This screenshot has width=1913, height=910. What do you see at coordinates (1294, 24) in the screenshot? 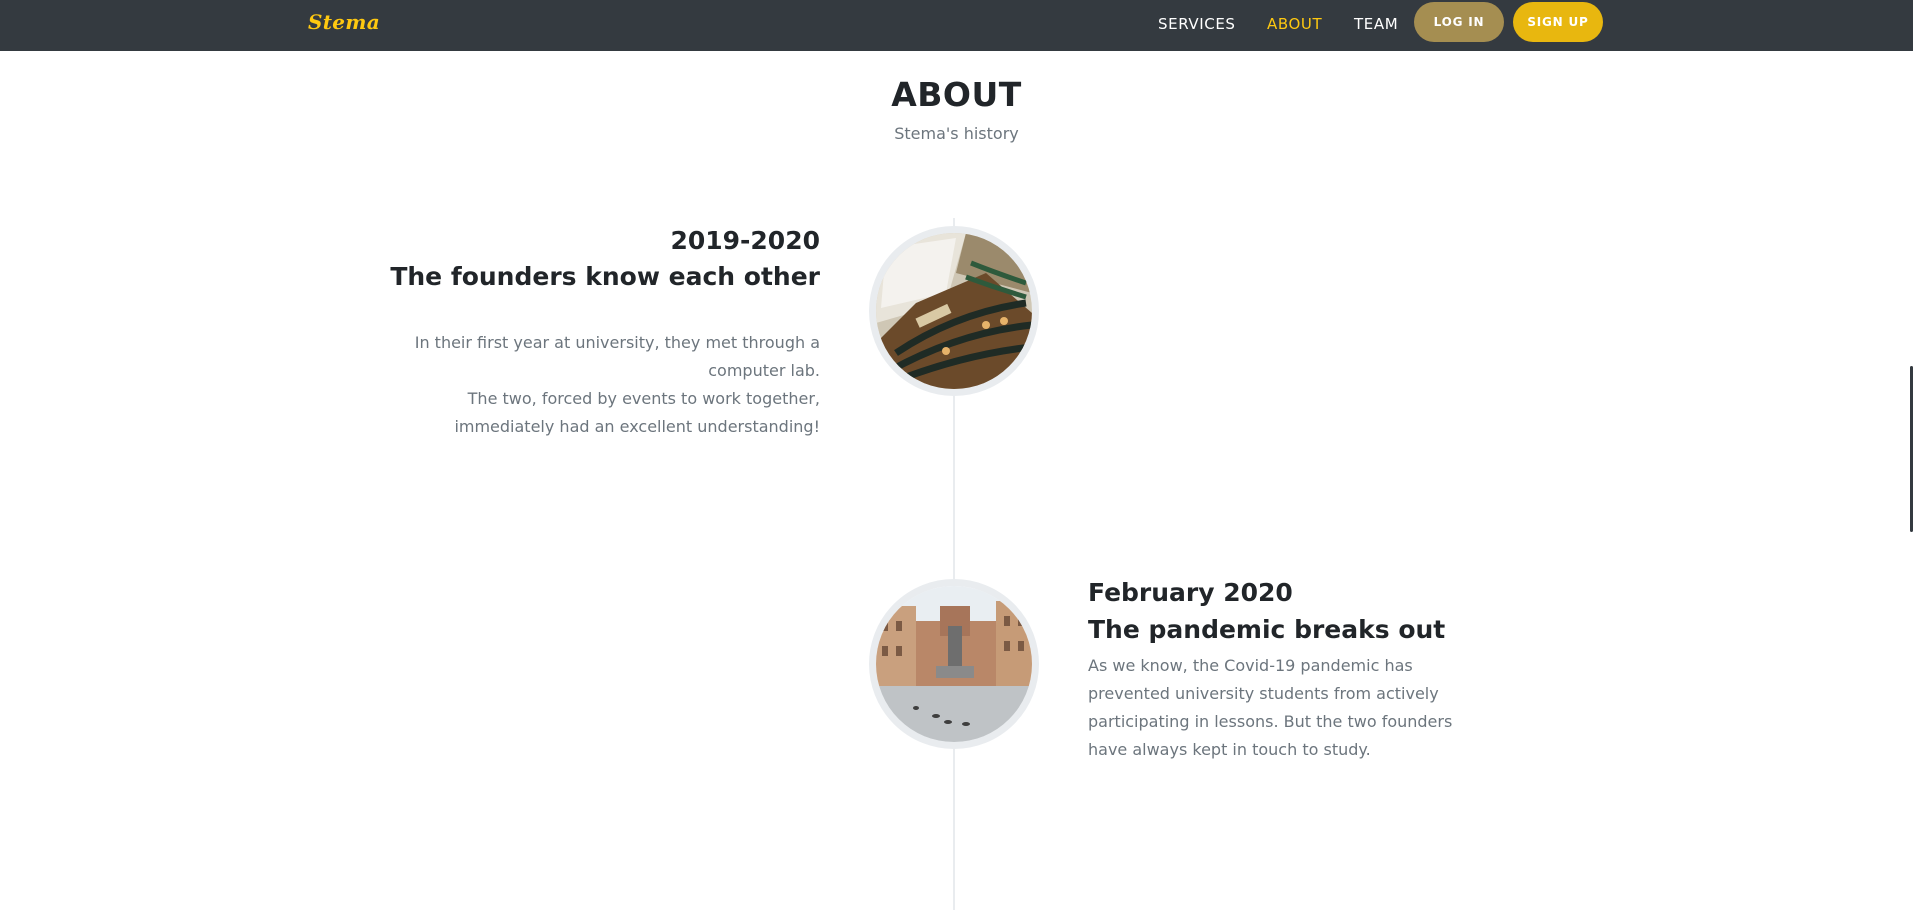
I see `nav-link-about: ABOUT` at bounding box center [1294, 24].